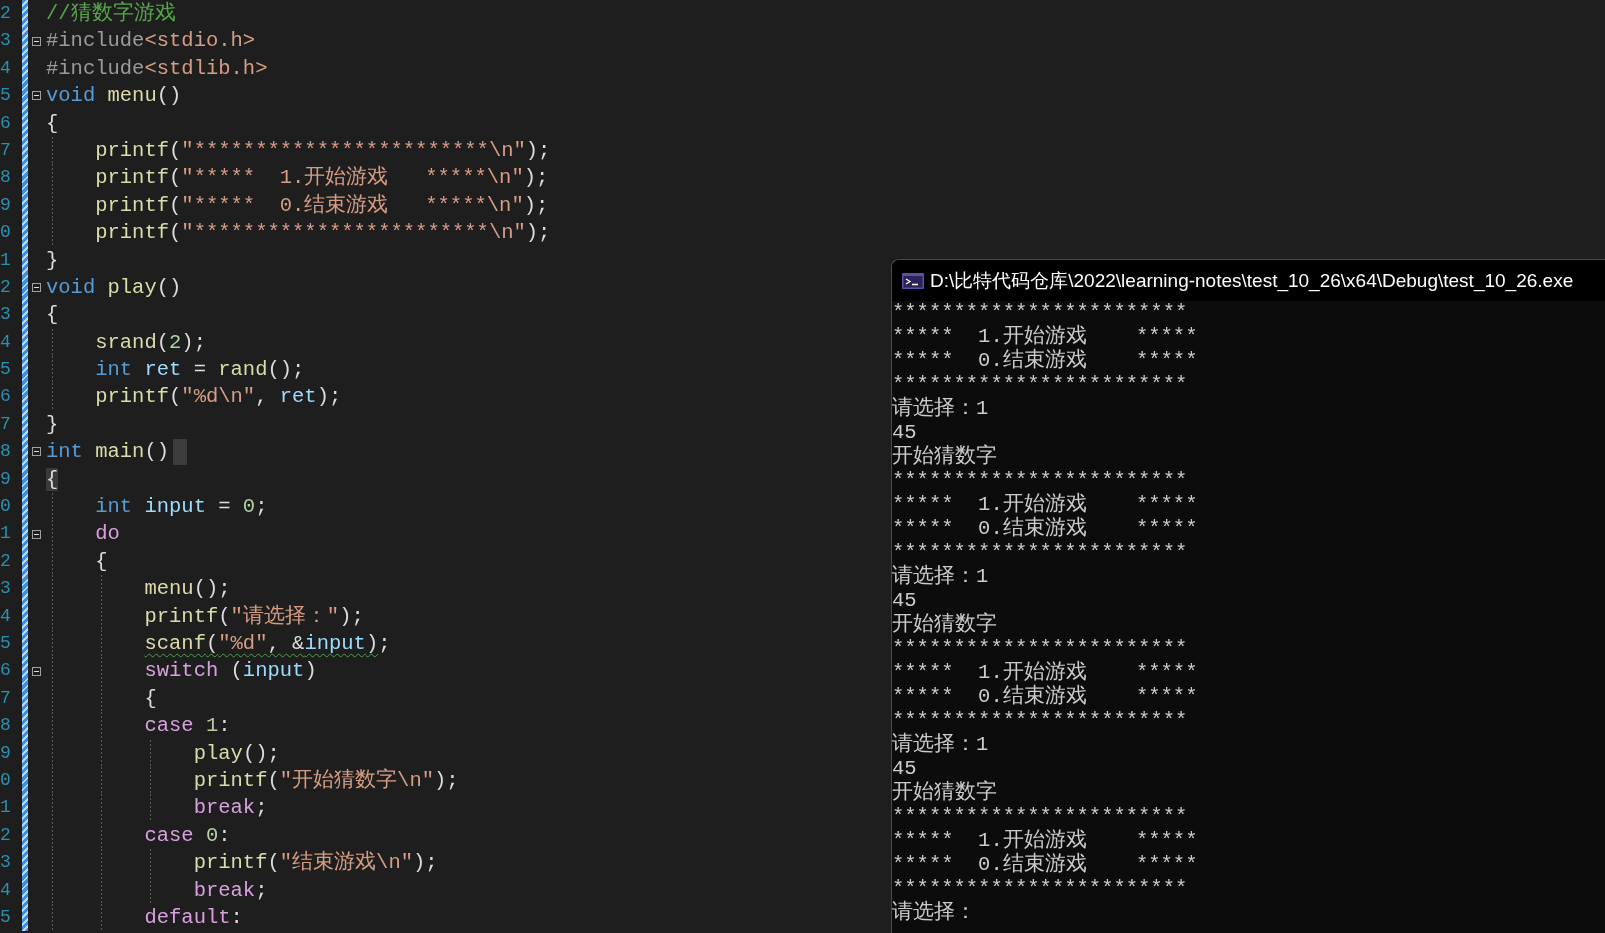 The image size is (1605, 933). Describe the element at coordinates (298, 205) in the screenshot. I see `code-line: printf("***** 0.结束游戏 *****\n");` at that location.